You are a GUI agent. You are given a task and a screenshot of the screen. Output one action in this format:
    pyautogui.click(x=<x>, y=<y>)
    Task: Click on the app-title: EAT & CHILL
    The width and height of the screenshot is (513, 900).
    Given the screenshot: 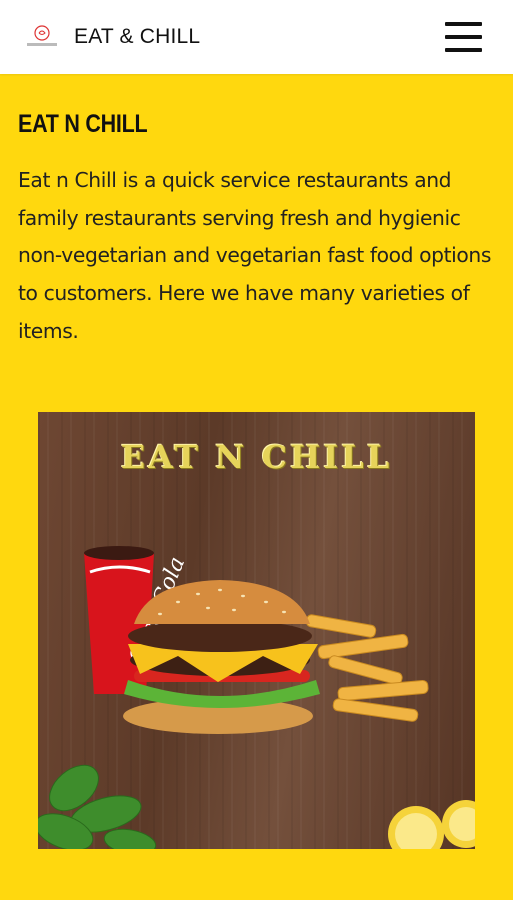 What is the action you would take?
    pyautogui.click(x=137, y=36)
    